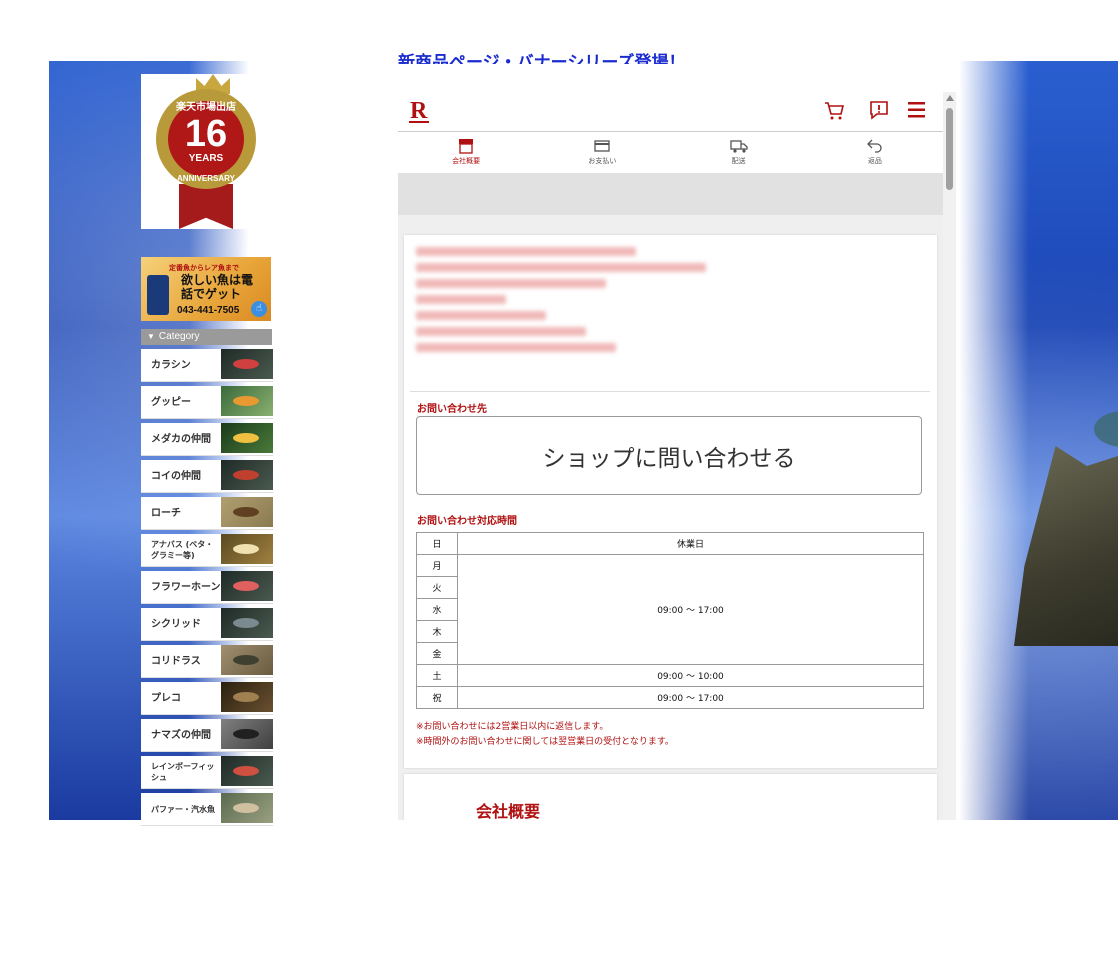 This screenshot has width=1118, height=967. Describe the element at coordinates (738, 146) in the screenshot. I see `truck-icon` at that location.